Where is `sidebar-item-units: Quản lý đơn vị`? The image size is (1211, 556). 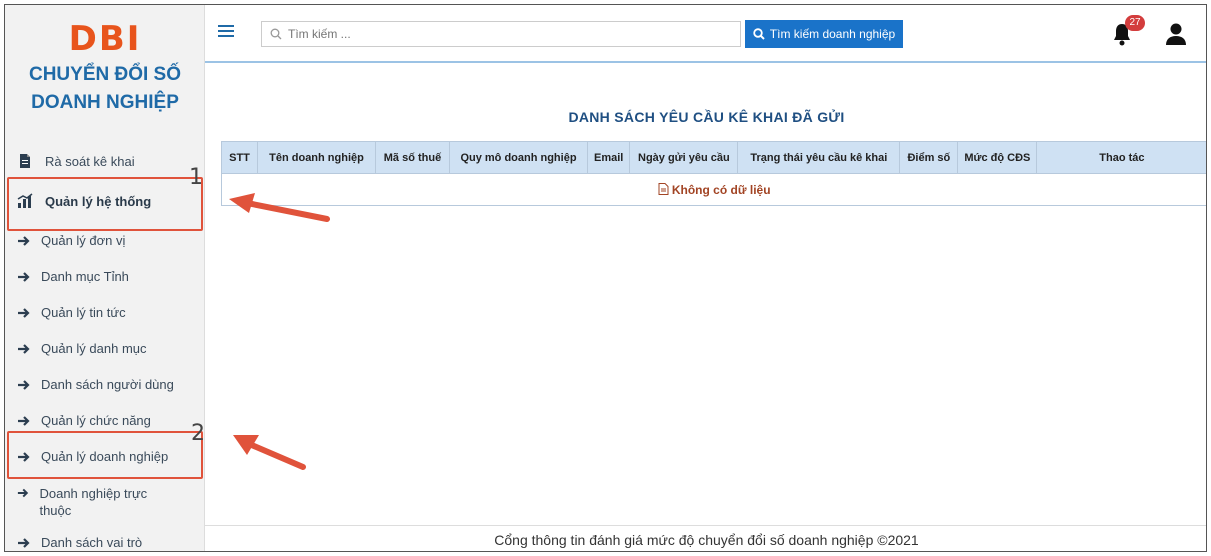 sidebar-item-units: Quản lý đơn vị is located at coordinates (71, 240).